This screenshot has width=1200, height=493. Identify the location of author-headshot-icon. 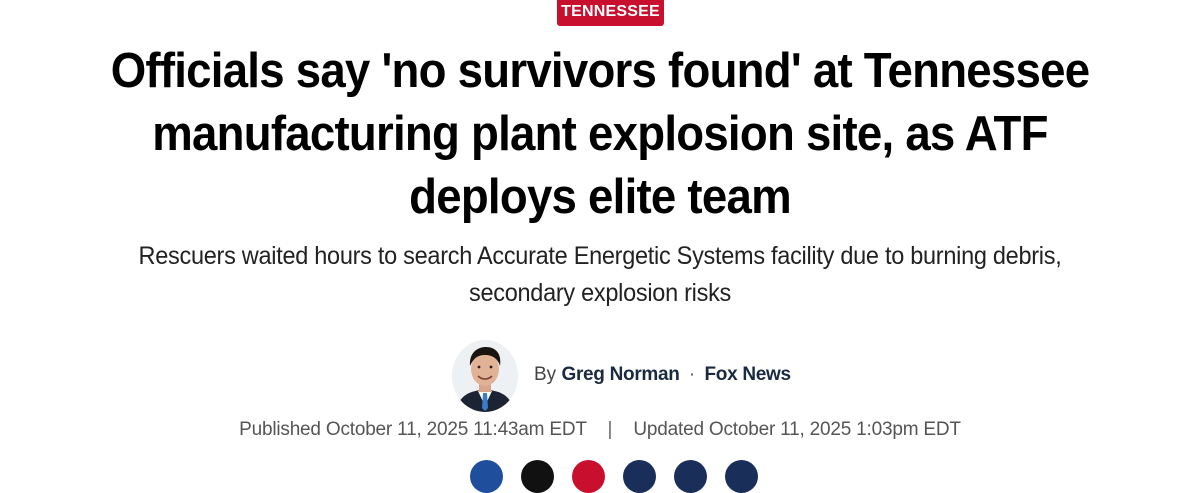
(485, 376).